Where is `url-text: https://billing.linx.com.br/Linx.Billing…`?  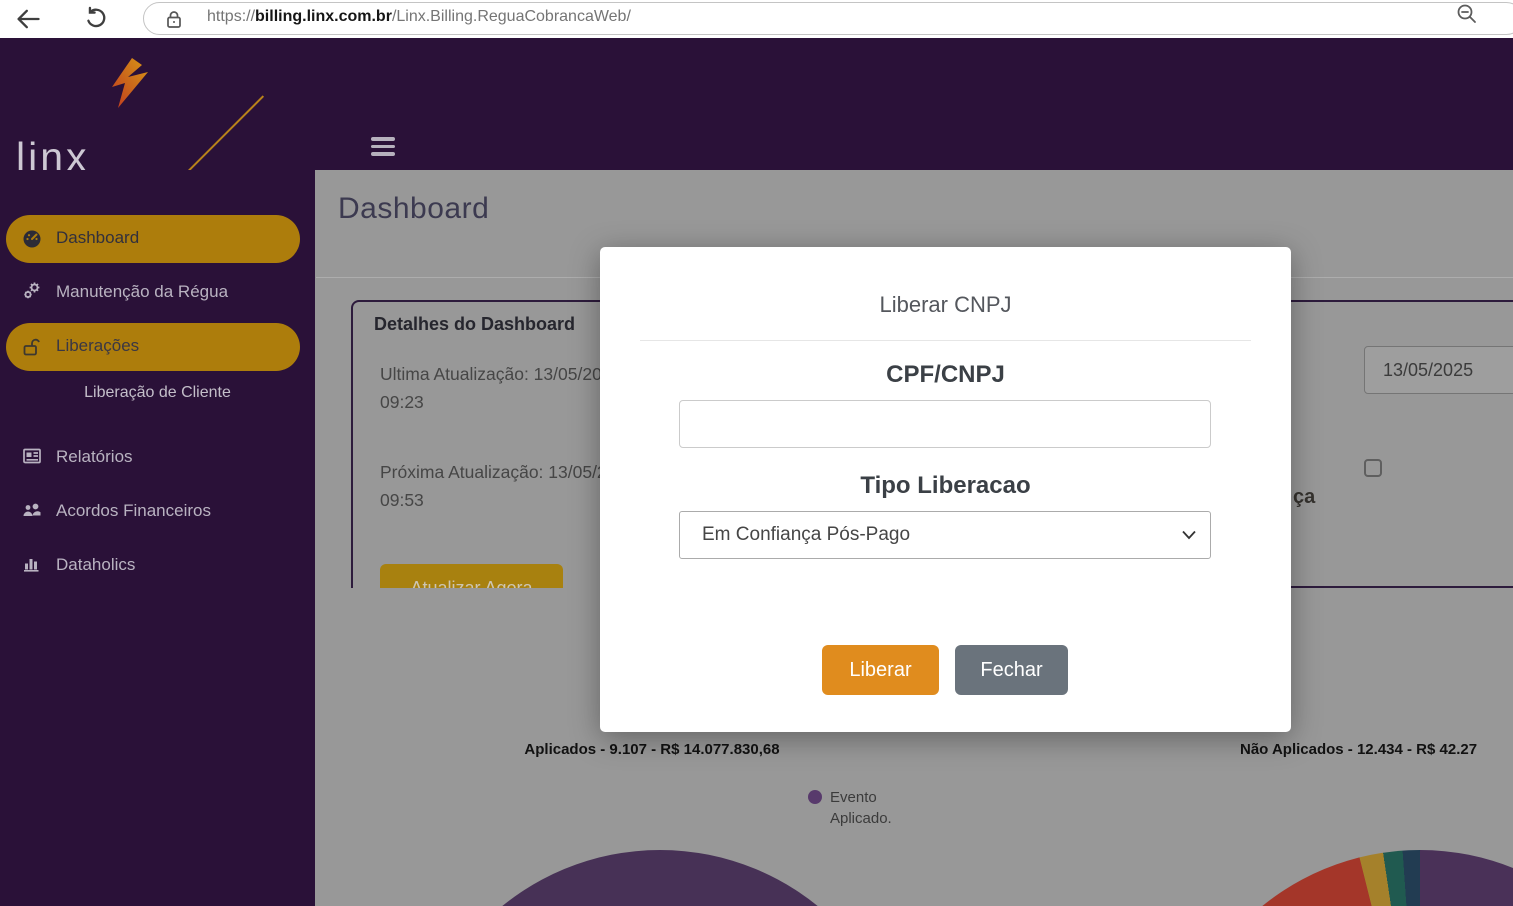 url-text: https://billing.linx.com.br/Linx.Billing… is located at coordinates (419, 17).